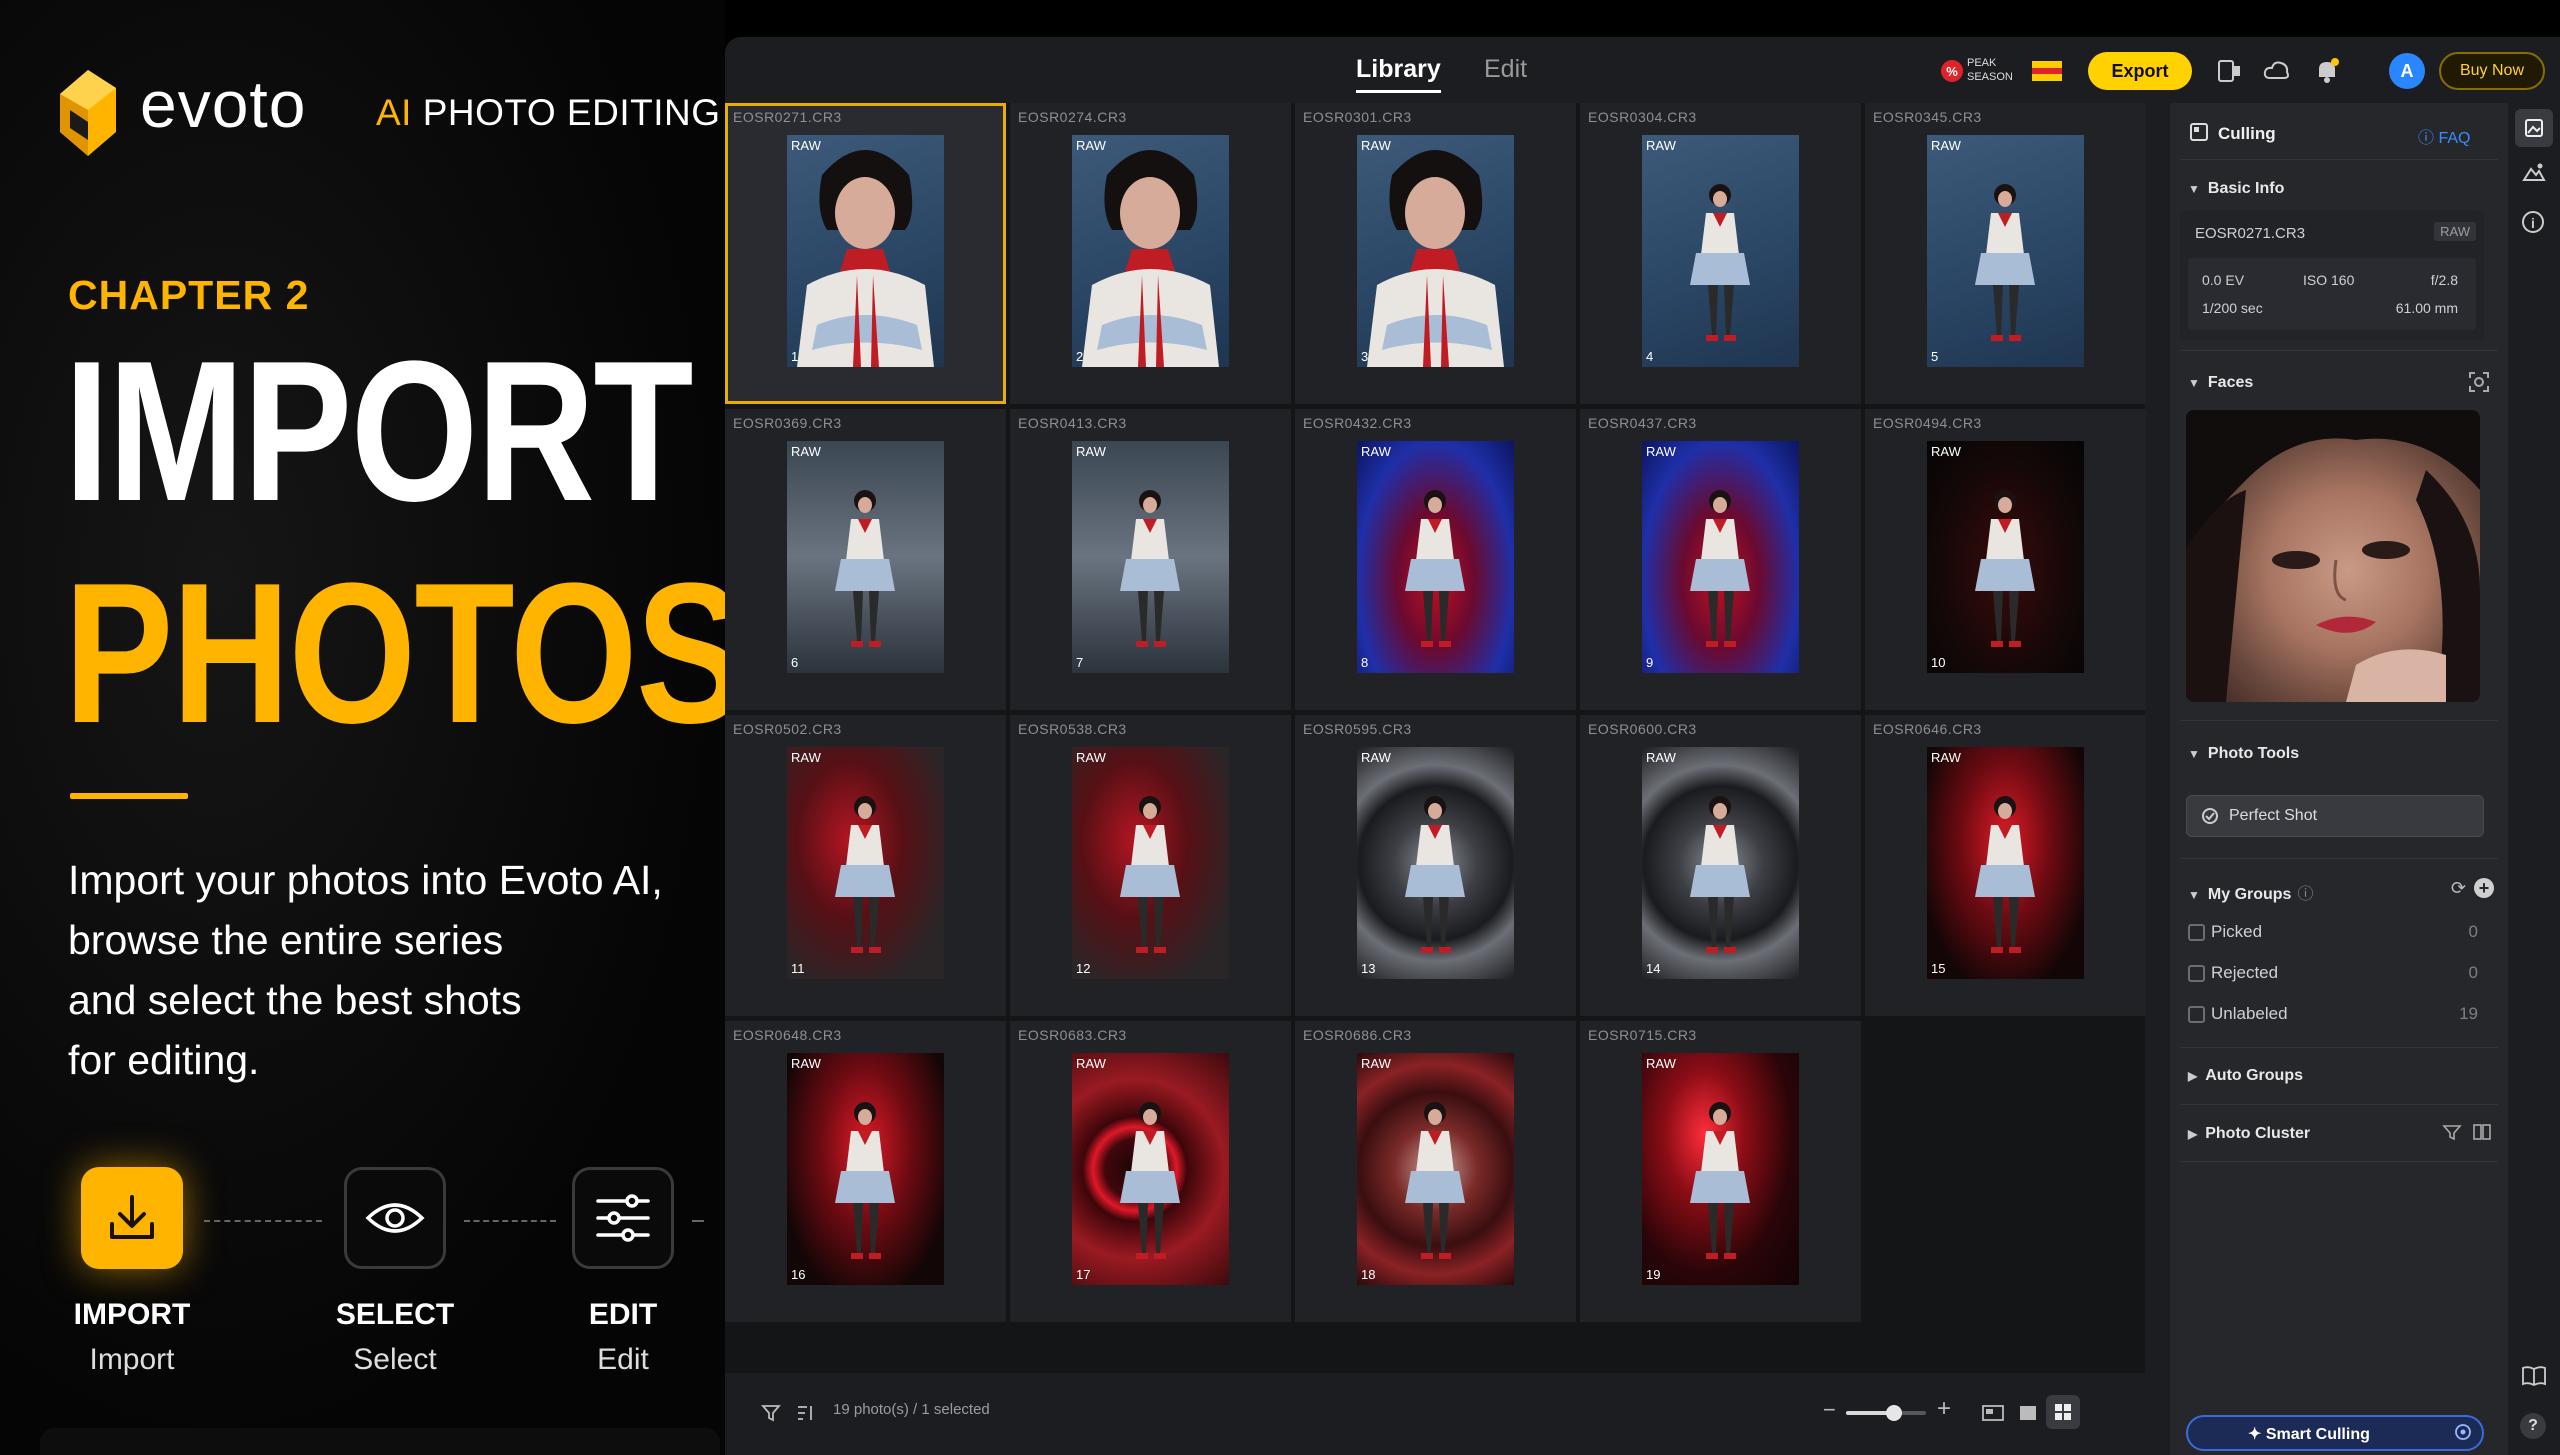  Describe the element at coordinates (1435, 557) in the screenshot. I see `photo-thumbnail: RAW 8` at that location.